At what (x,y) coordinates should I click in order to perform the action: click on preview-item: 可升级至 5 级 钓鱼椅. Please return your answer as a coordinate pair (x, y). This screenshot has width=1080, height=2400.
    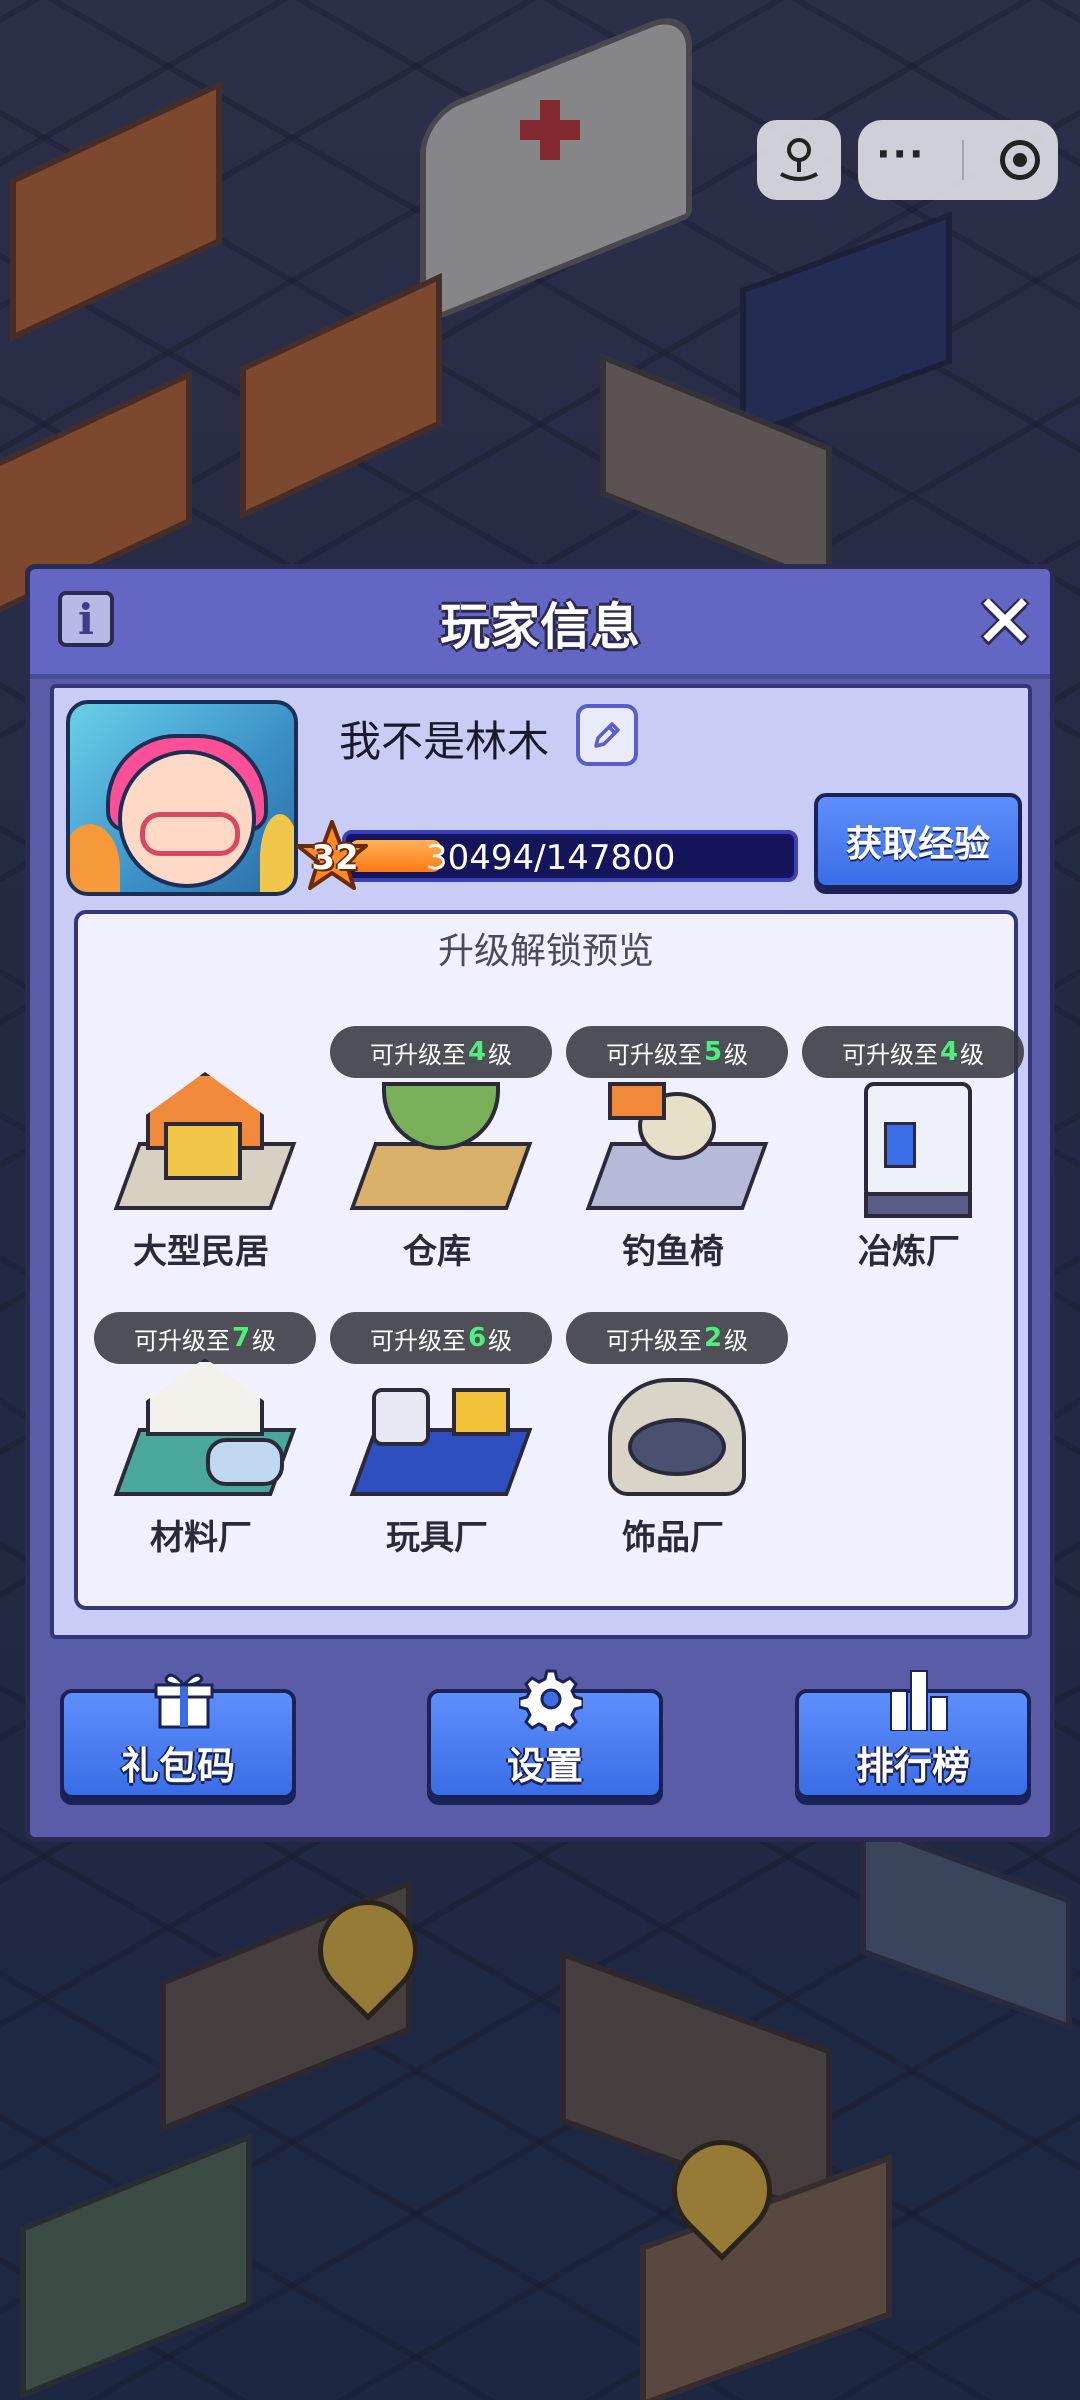
    Looking at the image, I should click on (677, 1164).